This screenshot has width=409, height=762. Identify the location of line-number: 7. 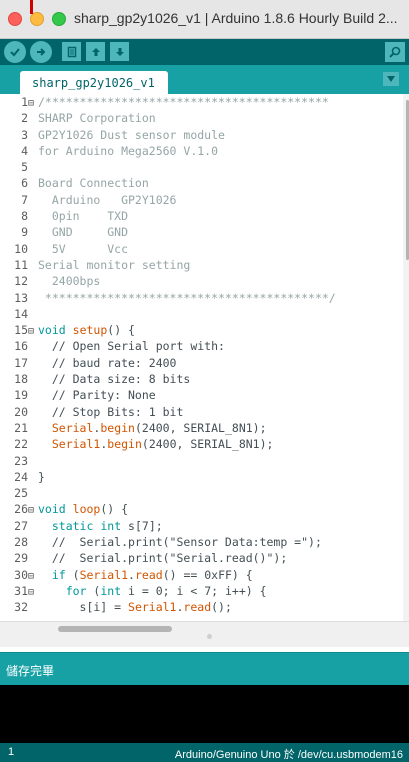
(24, 199).